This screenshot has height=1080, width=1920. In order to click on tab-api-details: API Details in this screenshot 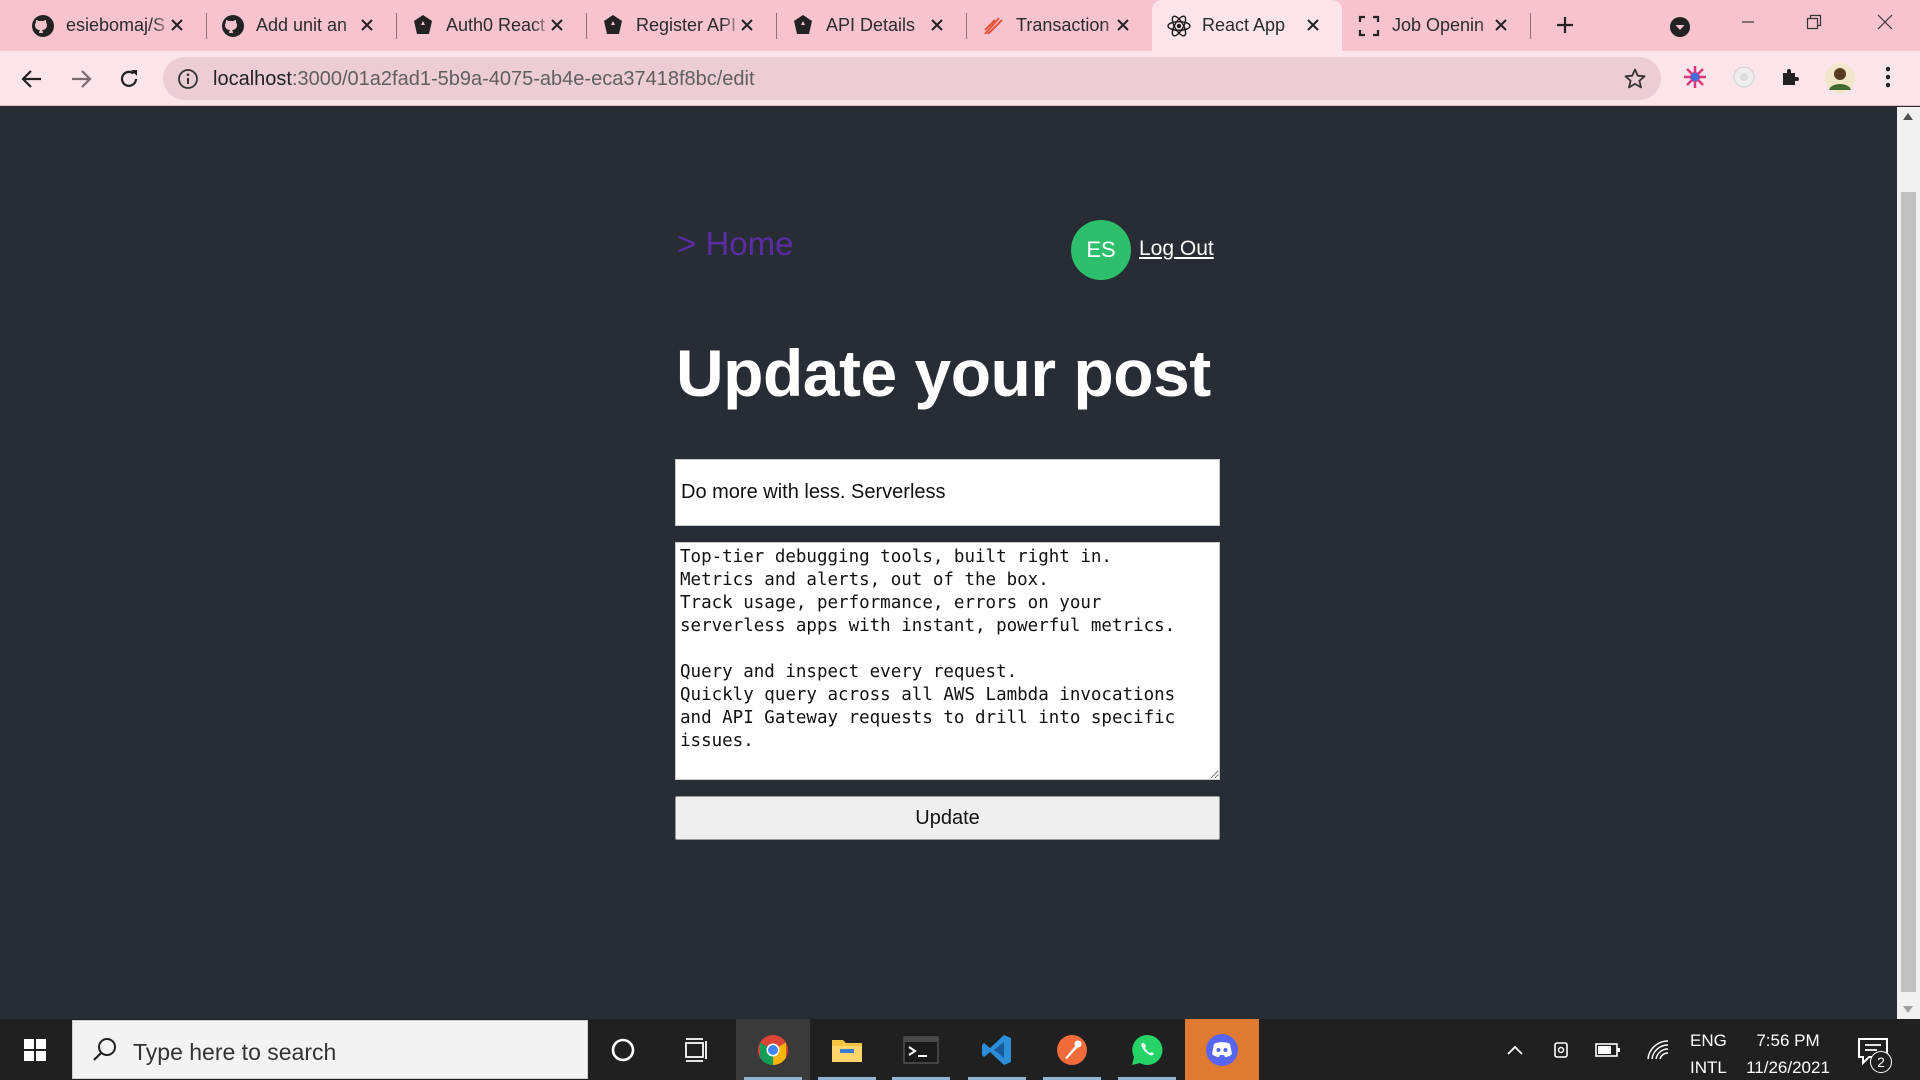, I will do `click(871, 25)`.